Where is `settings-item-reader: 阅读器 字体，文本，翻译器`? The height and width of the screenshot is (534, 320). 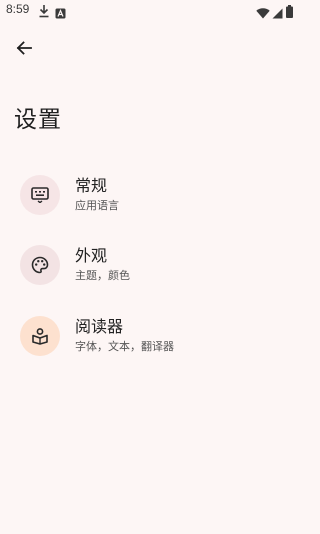
settings-item-reader: 阅读器 字体，文本，翻译器 is located at coordinates (150, 338).